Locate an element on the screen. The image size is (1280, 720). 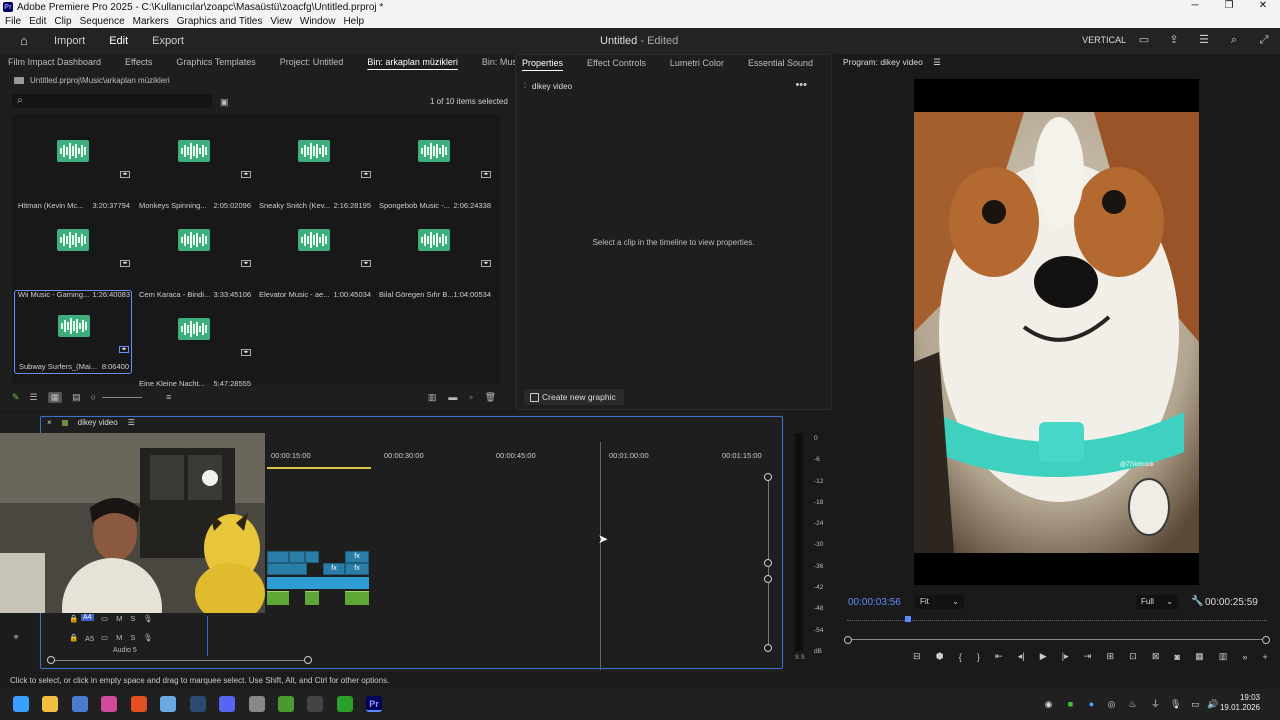
bin-item: ◂▸ Sneaky Snitch (Kev... 2:16:28195 is located at coordinates (314, 163).